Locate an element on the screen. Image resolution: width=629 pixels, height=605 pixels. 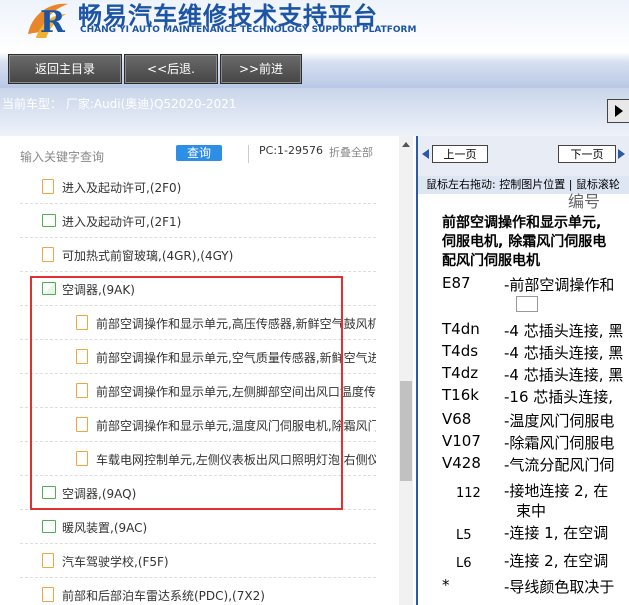
svg-text: R is located at coordinates (53, 22).